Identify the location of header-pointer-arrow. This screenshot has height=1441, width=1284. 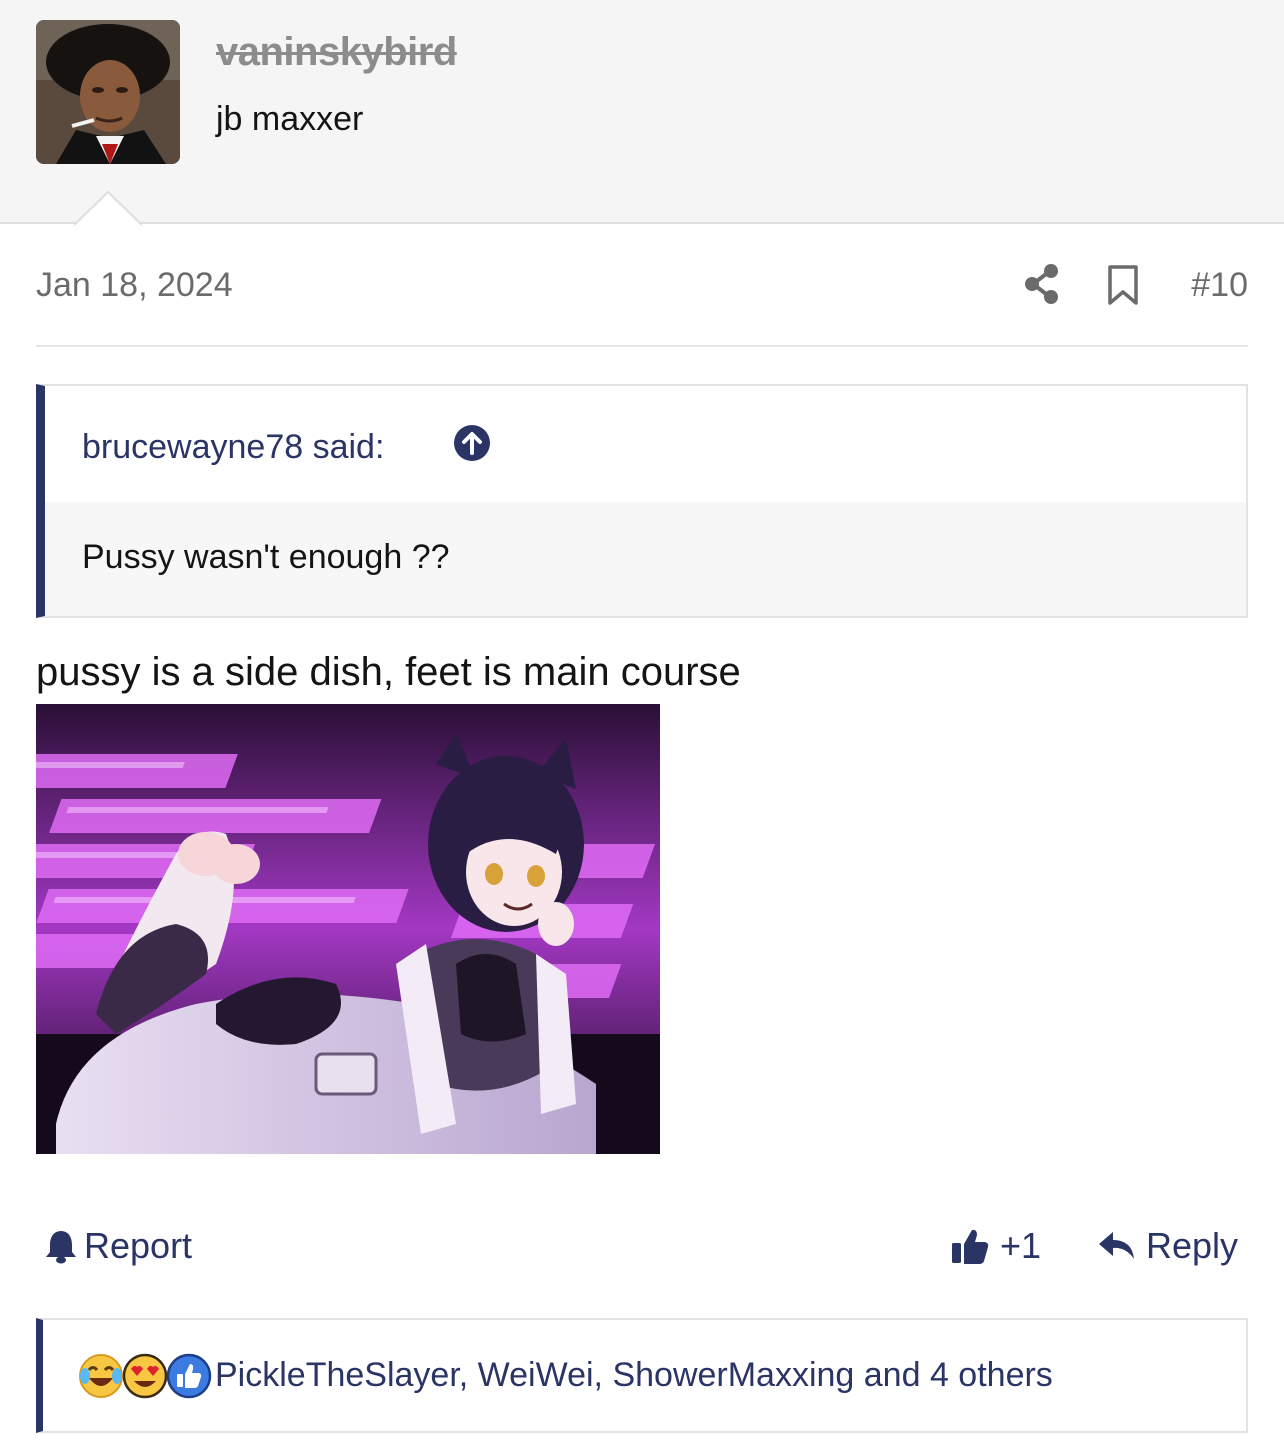
(108, 208).